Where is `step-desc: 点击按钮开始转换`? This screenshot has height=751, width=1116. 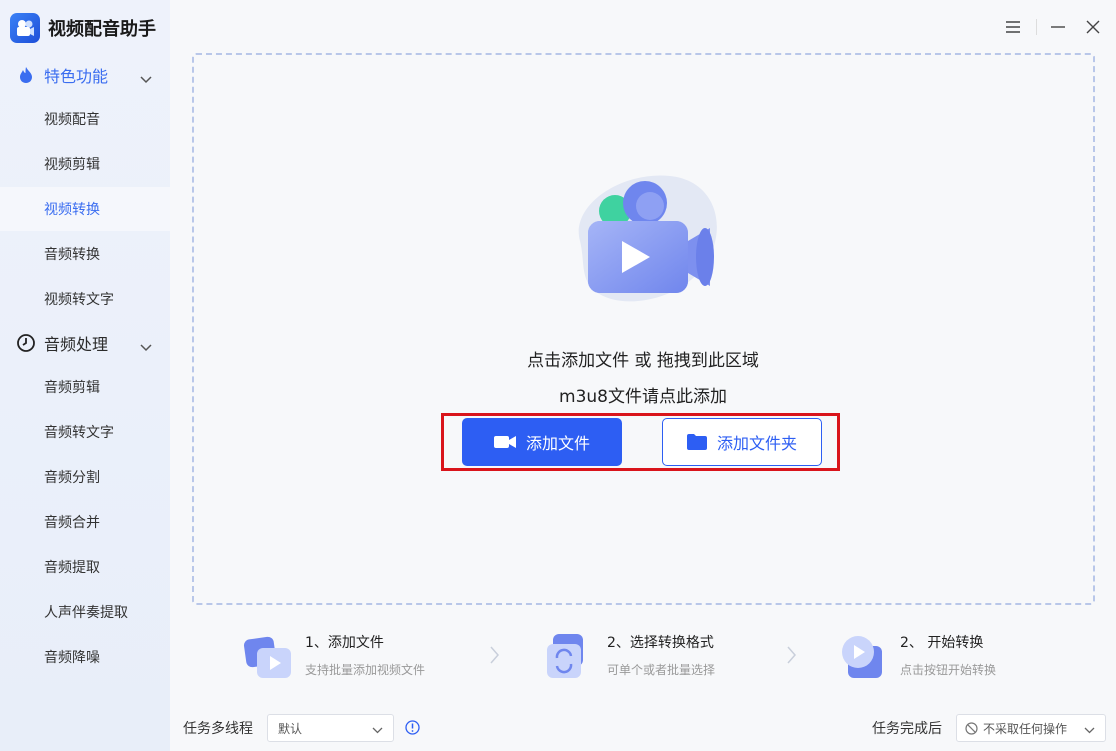
step-desc: 点击按钮开始转换 is located at coordinates (948, 670).